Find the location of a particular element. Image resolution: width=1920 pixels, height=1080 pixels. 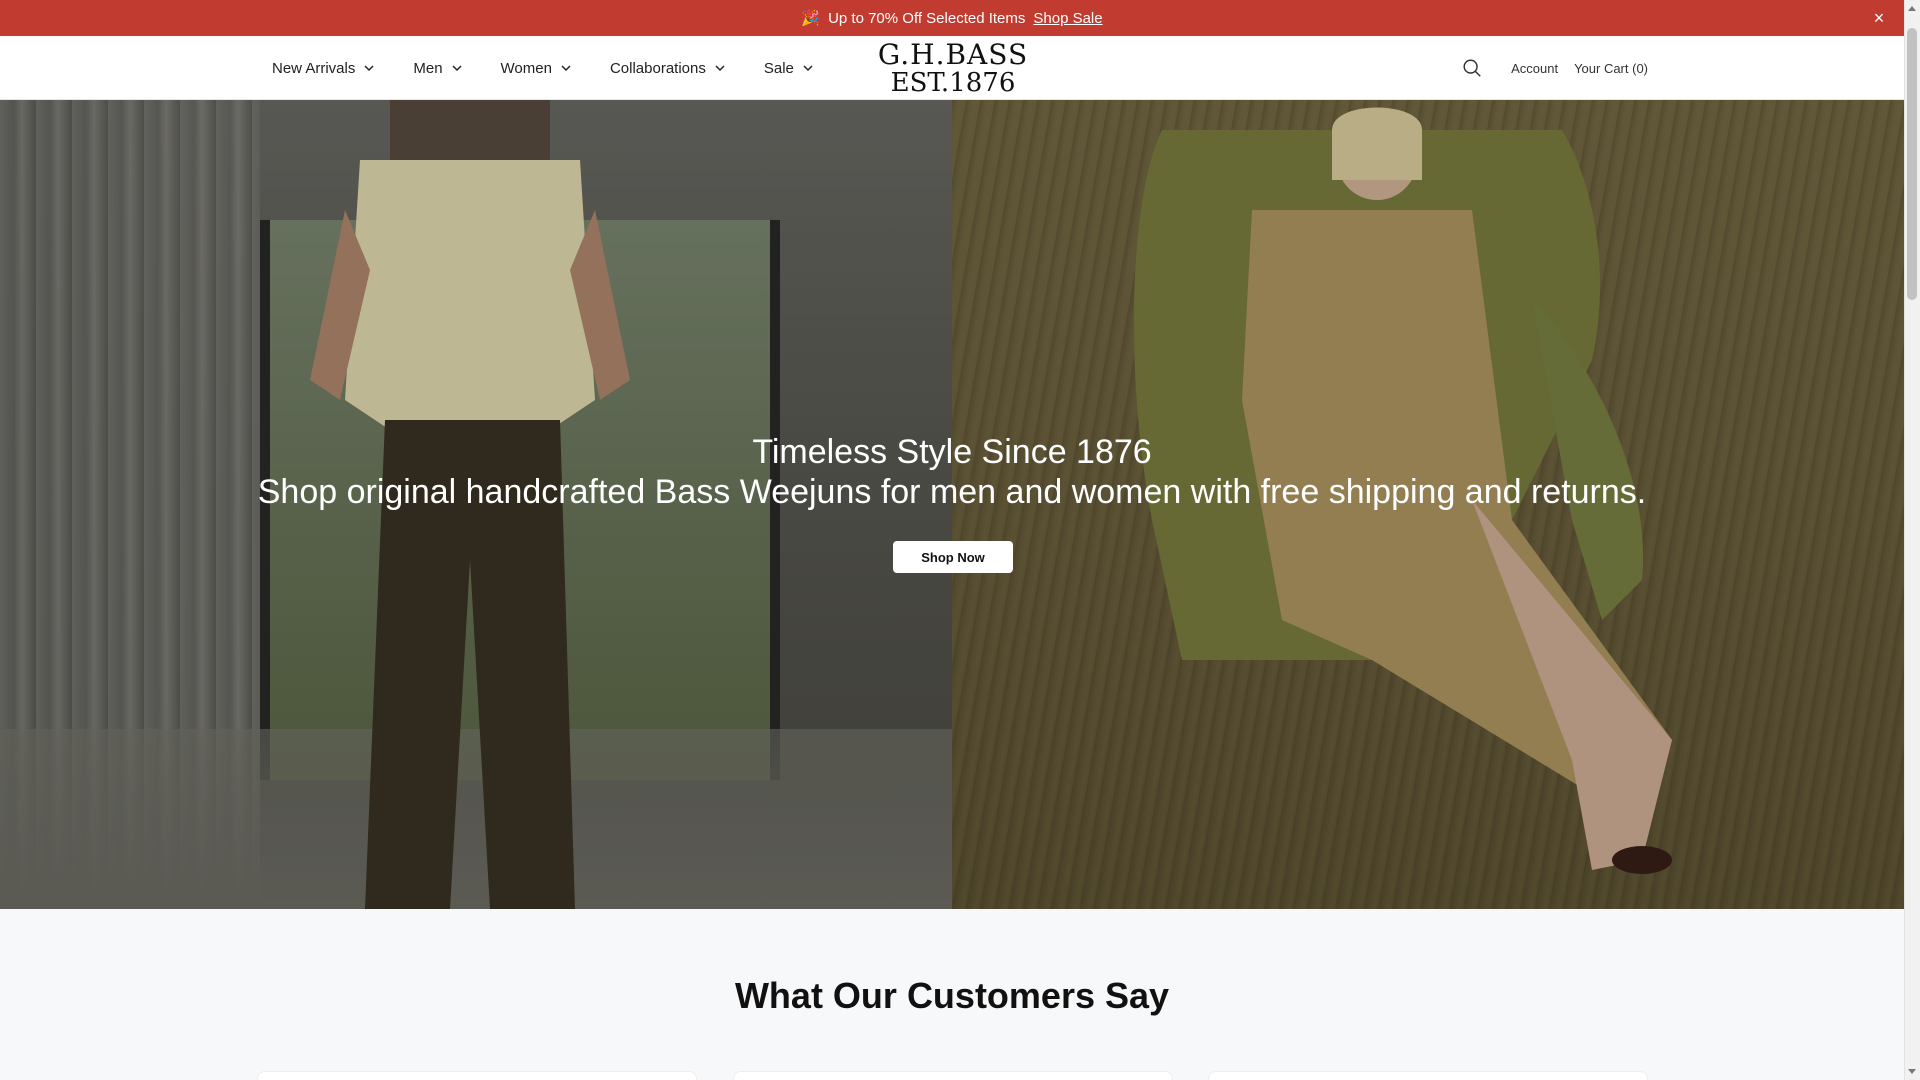

nav-item-collaborations: Collaborations is located at coordinates (668, 68).